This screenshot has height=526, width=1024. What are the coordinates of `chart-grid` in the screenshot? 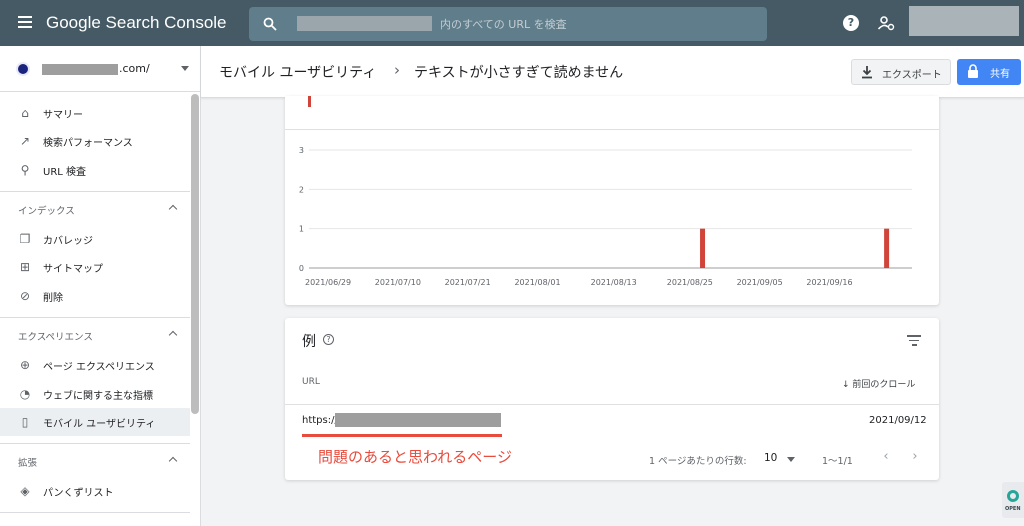 It's located at (610, 209).